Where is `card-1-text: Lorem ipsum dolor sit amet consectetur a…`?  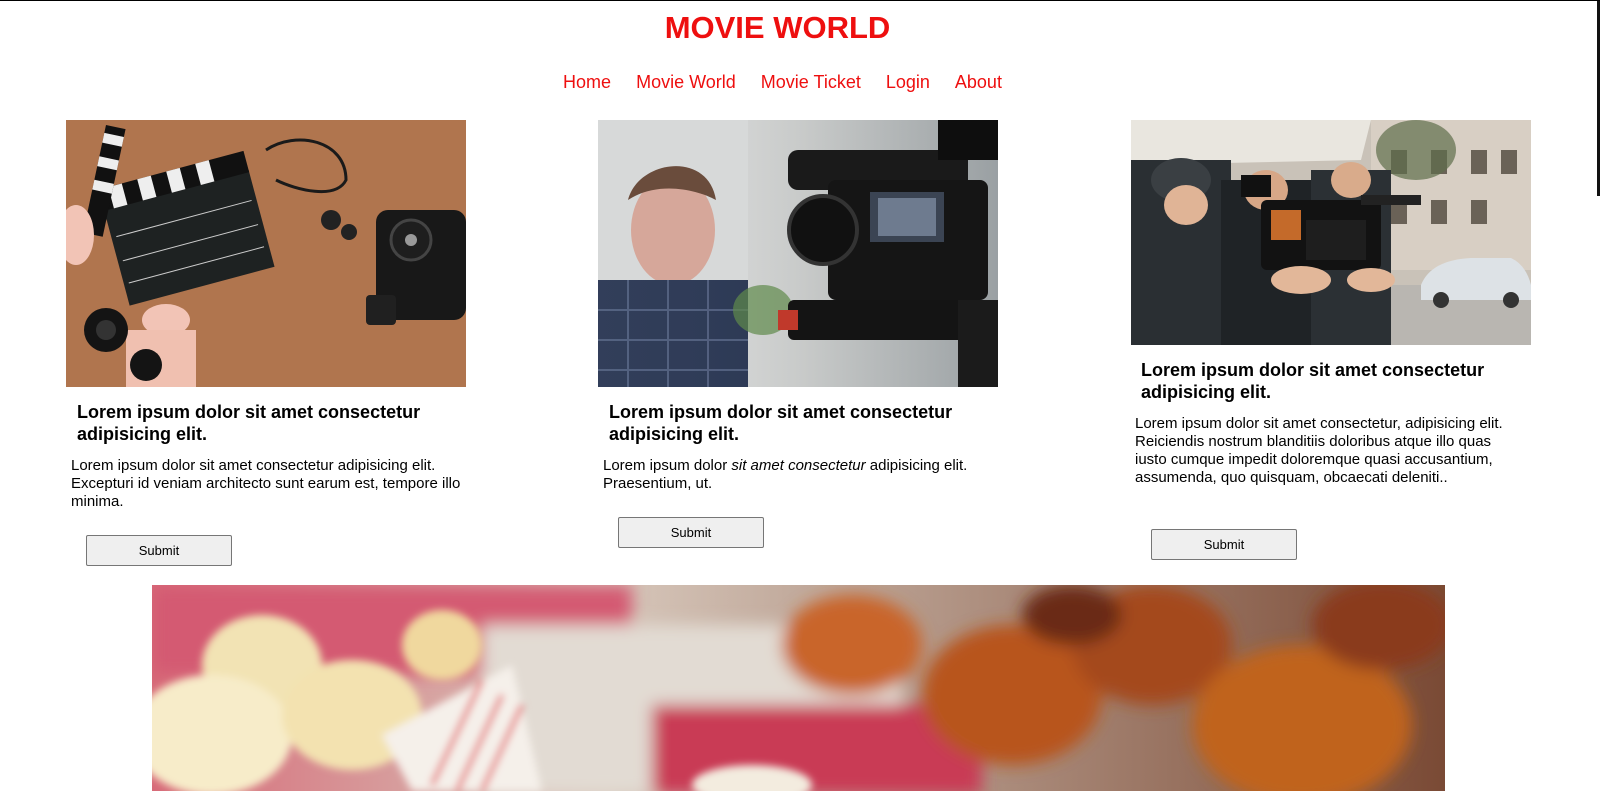
card-1-text: Lorem ipsum dolor sit amet consectetur a… is located at coordinates (266, 483).